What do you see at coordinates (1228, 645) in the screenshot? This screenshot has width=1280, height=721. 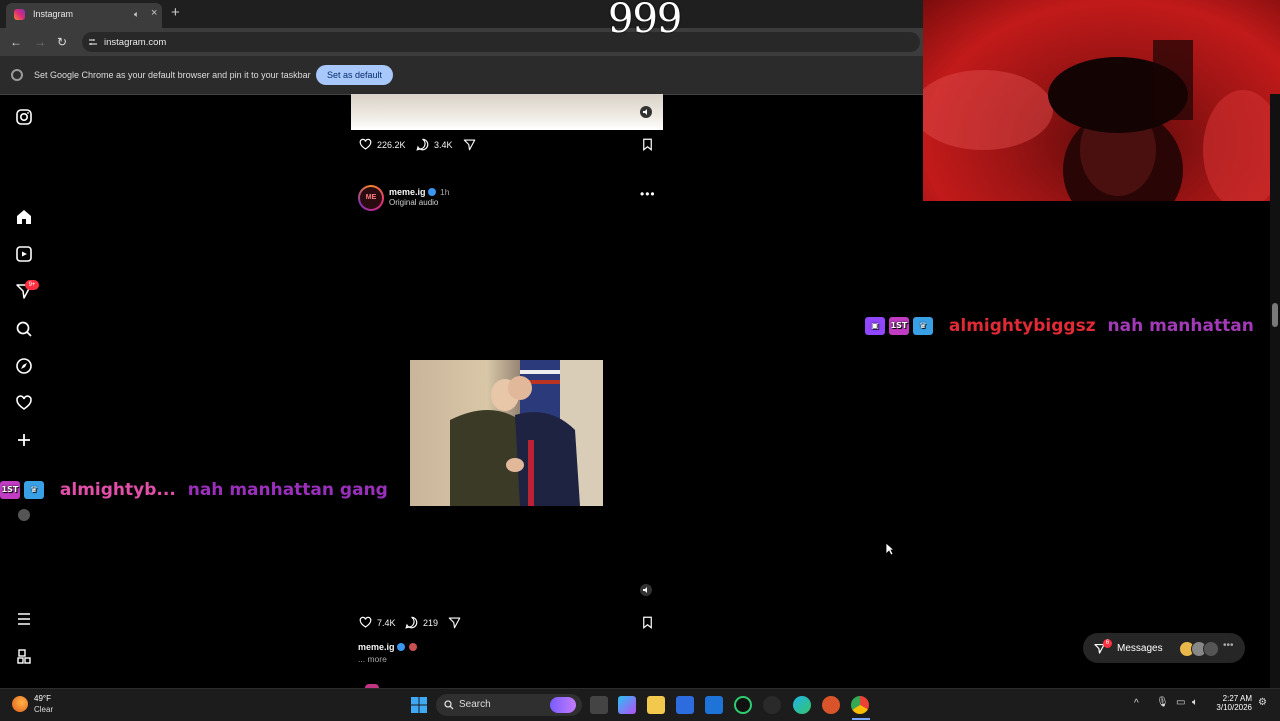 I see `more-icon: •••` at bounding box center [1228, 645].